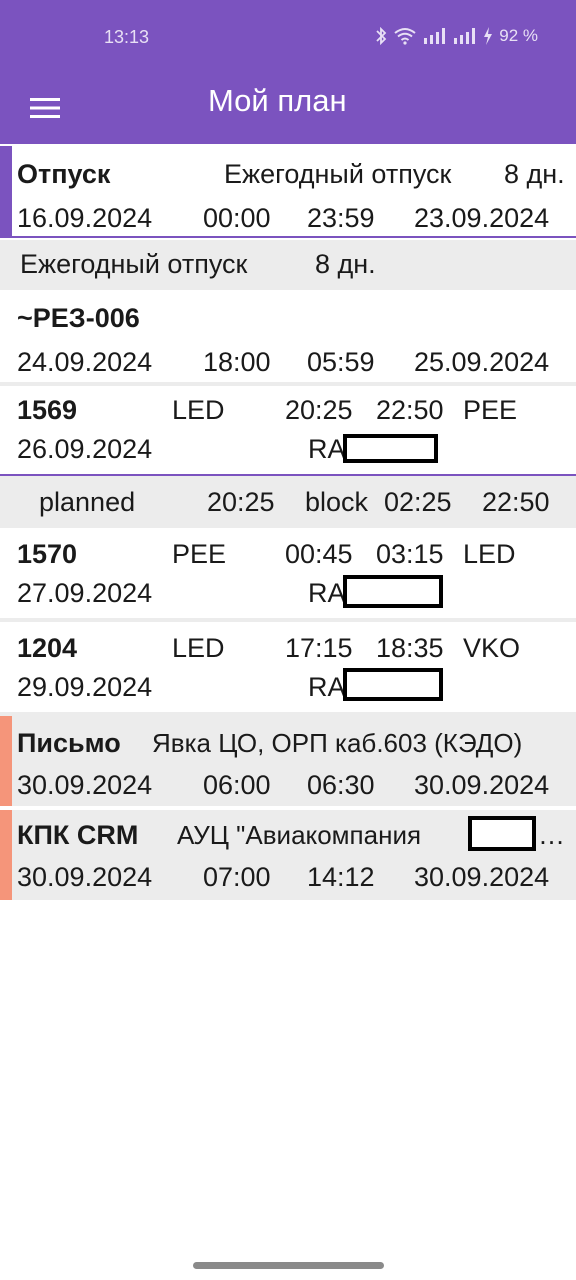 This screenshot has width=576, height=1280. I want to click on item-time-end: 06:30, so click(341, 785).